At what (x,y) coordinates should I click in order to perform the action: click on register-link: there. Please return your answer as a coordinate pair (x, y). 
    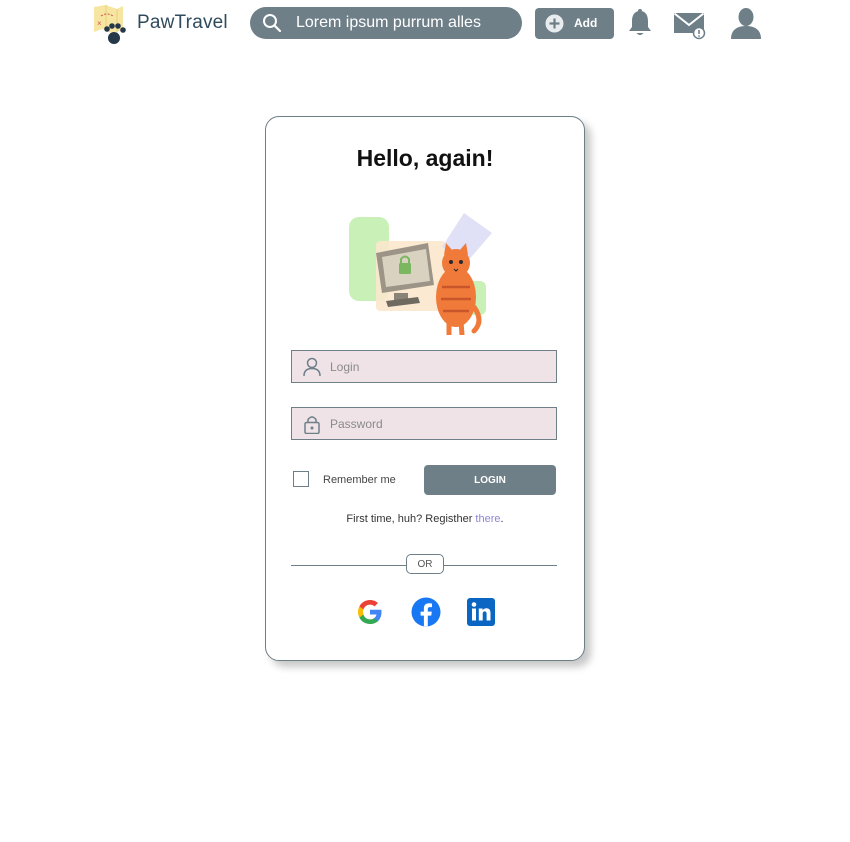
    Looking at the image, I should click on (487, 519).